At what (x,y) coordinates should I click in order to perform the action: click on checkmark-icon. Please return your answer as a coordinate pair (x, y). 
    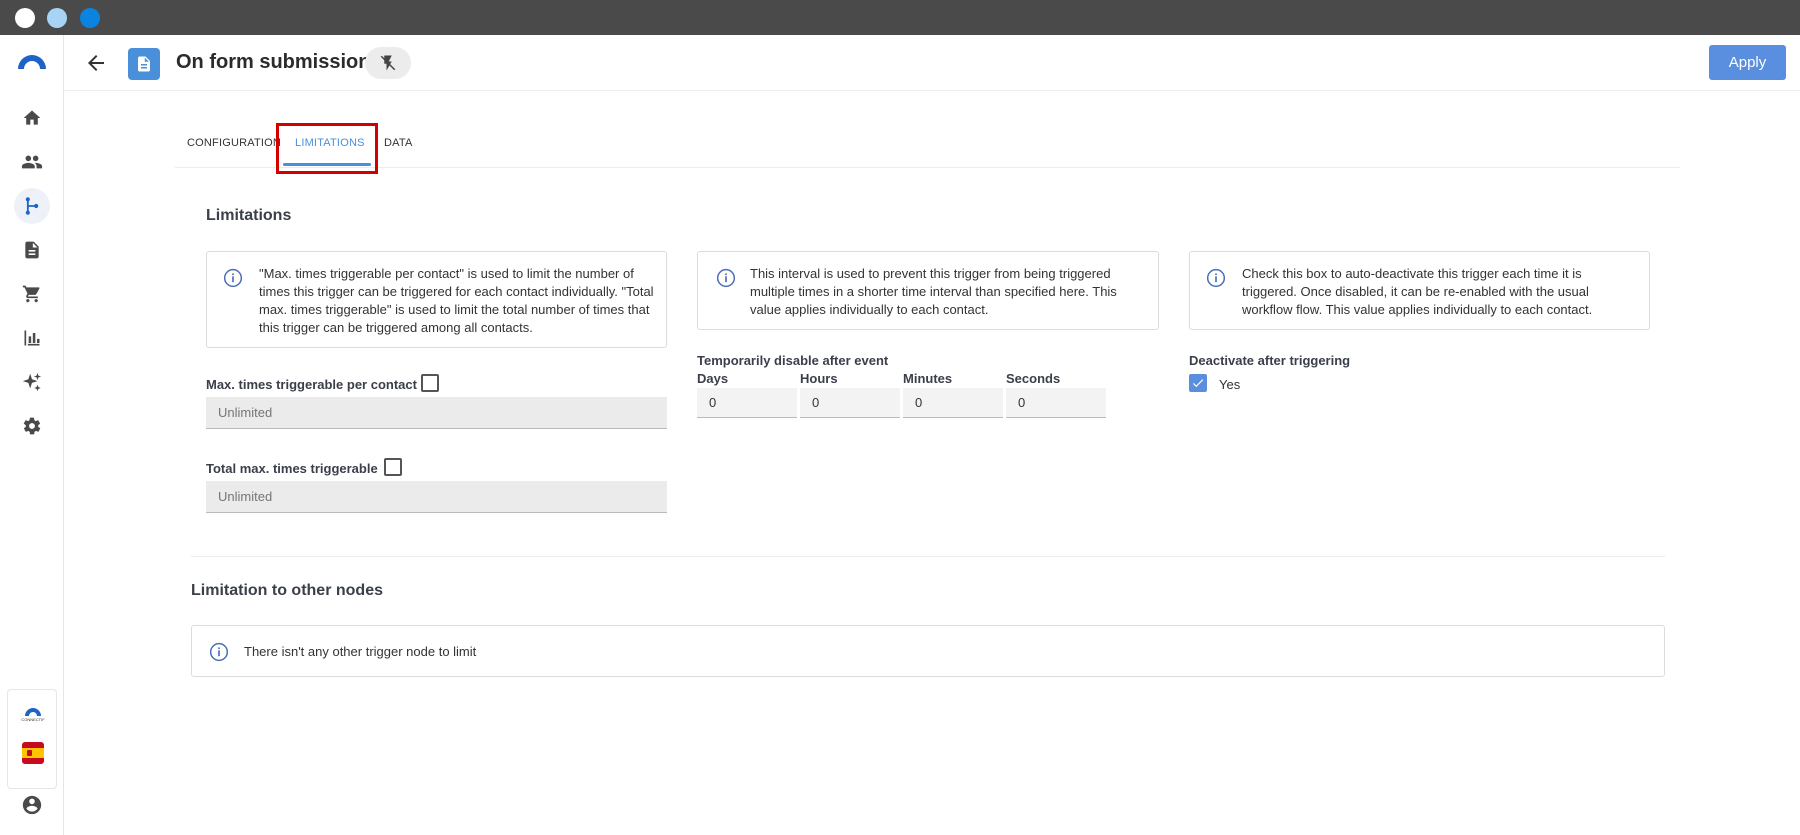
    Looking at the image, I should click on (1198, 383).